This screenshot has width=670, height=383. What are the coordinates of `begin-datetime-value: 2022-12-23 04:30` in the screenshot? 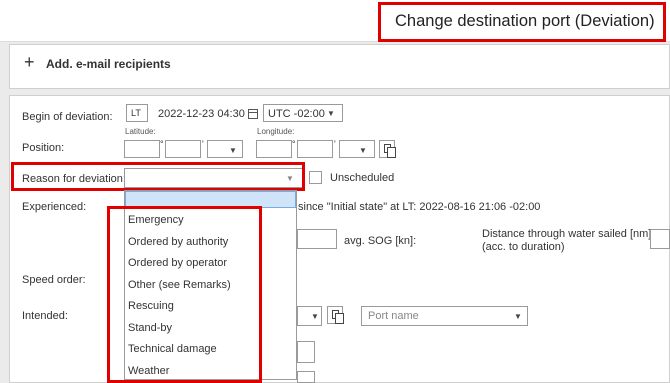 It's located at (201, 114).